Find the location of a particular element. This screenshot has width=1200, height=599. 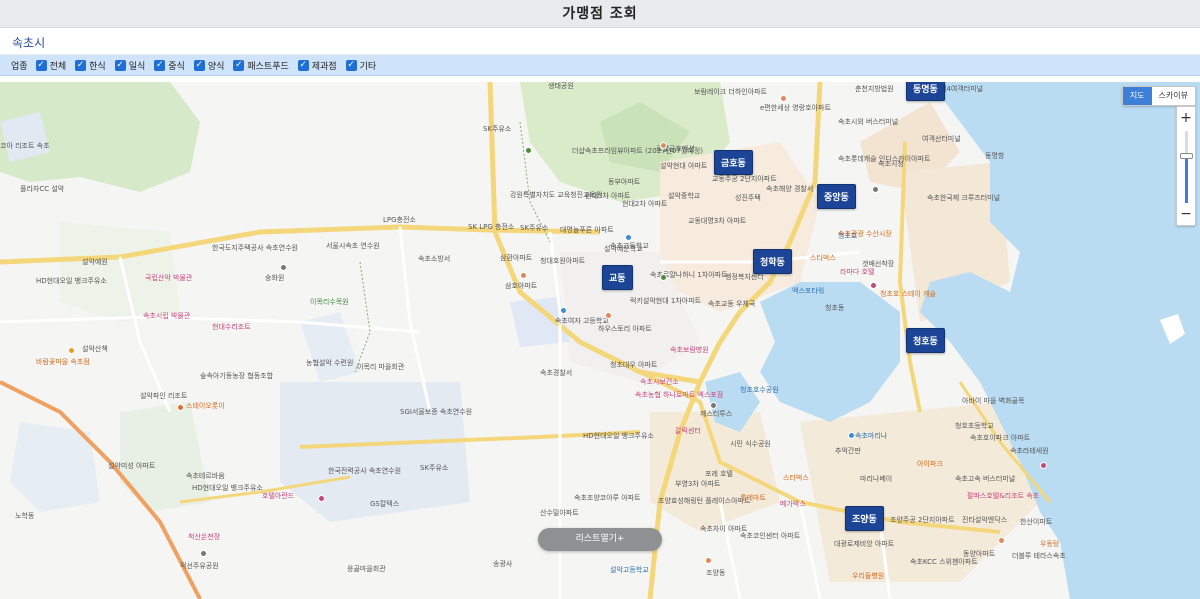

map-label: 갈릭센터 is located at coordinates (688, 431).